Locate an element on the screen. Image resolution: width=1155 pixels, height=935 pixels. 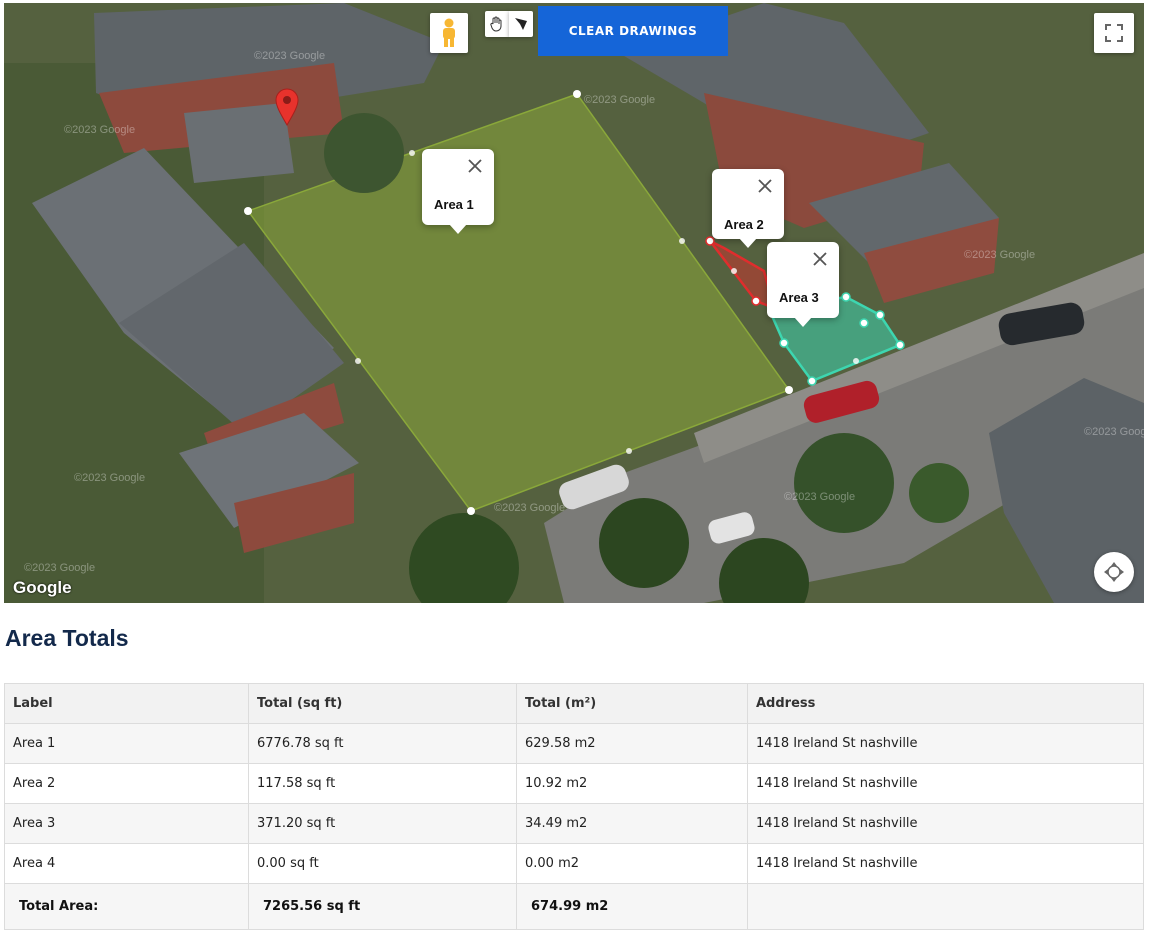
cell-m2: 629.58 m2 is located at coordinates (632, 743).